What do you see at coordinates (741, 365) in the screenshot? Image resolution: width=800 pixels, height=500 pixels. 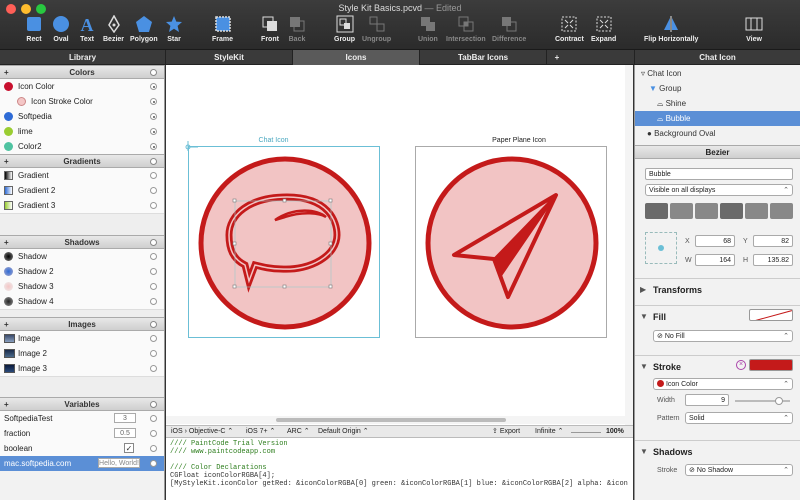 I see `remove-stroke-icon: ×` at bounding box center [741, 365].